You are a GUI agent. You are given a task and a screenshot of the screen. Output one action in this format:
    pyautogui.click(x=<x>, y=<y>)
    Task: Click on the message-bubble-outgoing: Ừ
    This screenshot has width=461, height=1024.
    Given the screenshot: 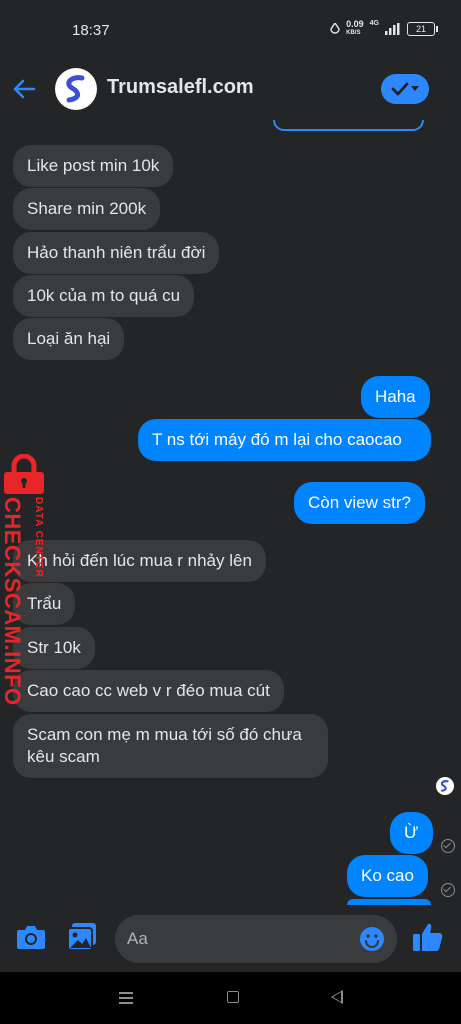 What is the action you would take?
    pyautogui.click(x=411, y=833)
    